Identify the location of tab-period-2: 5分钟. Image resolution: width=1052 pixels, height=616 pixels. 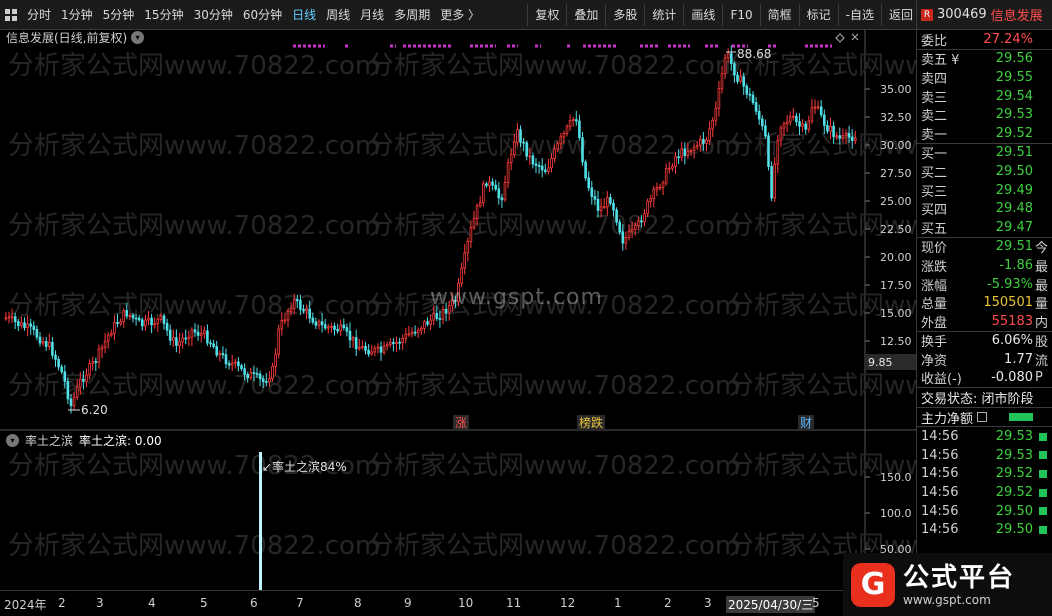
(119, 15).